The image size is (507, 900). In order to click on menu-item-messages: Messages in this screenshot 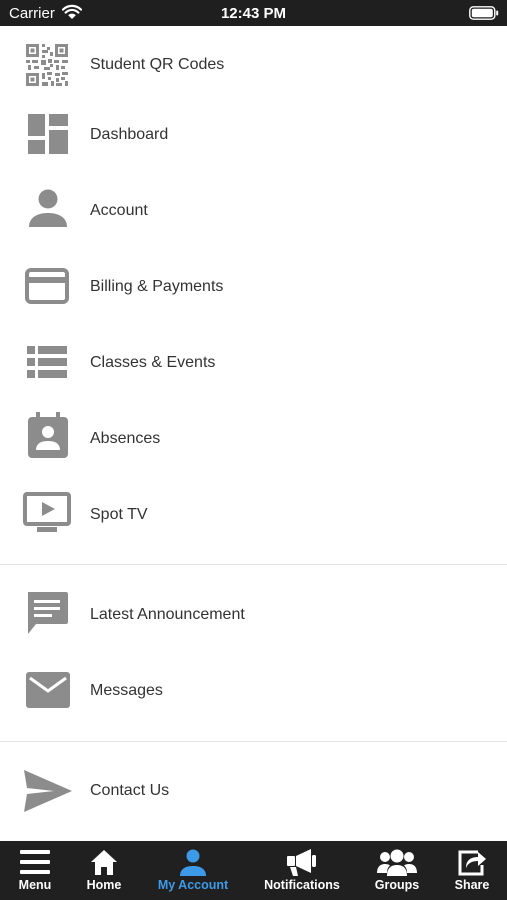, I will do `click(253, 695)`.